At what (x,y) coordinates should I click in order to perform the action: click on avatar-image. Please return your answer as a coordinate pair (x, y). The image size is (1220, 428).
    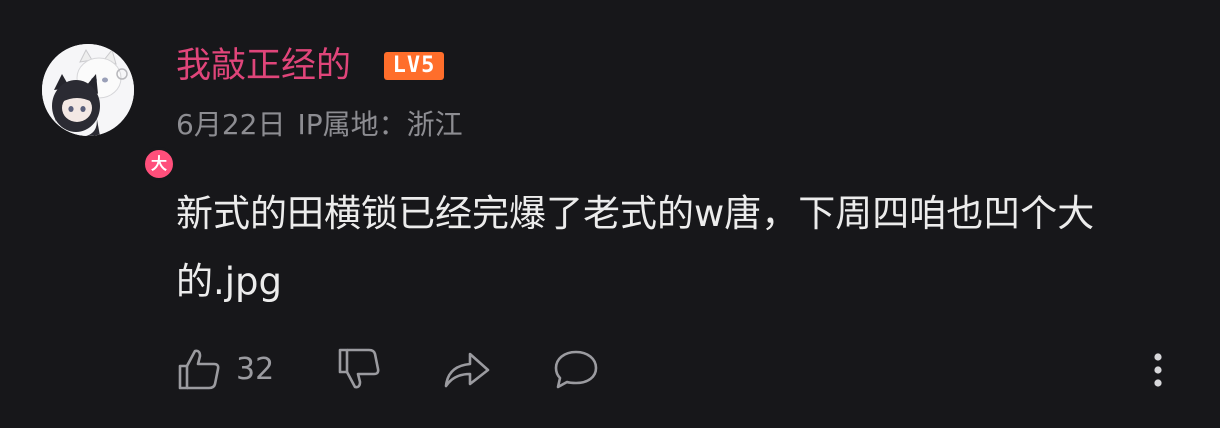
    Looking at the image, I should click on (88, 90).